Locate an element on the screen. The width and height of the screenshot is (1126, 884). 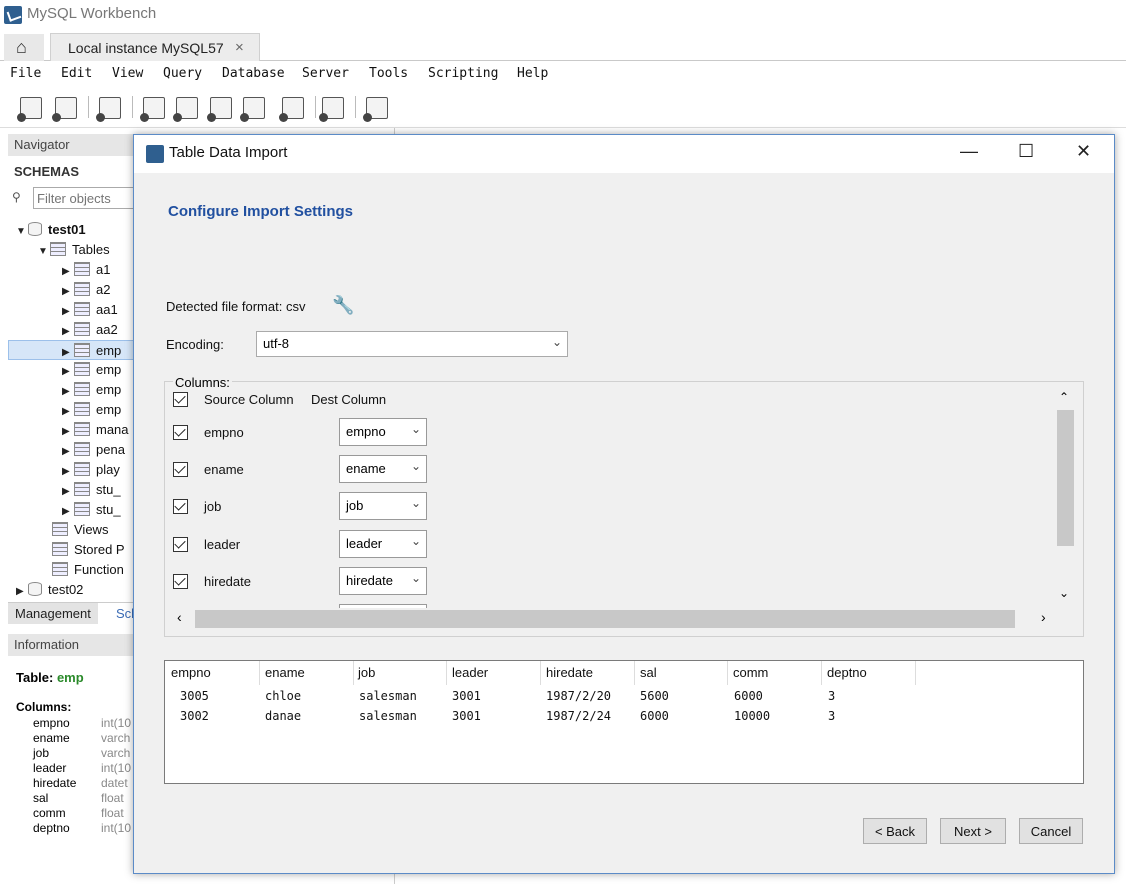
tree-schema-test01: ▼ test01 is located at coordinates (51, 230).